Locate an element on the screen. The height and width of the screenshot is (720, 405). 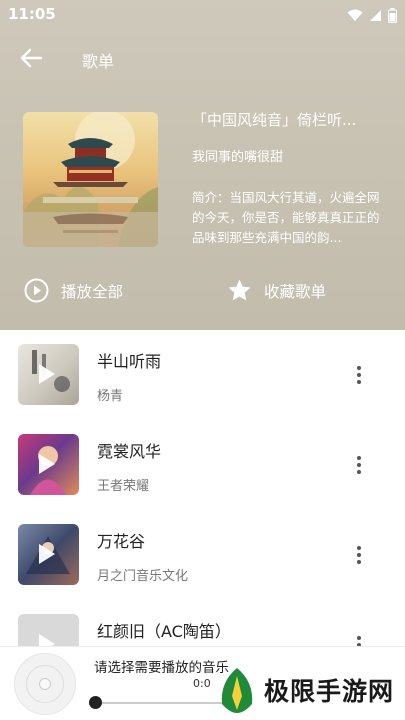
battery-icon is located at coordinates (392, 15).